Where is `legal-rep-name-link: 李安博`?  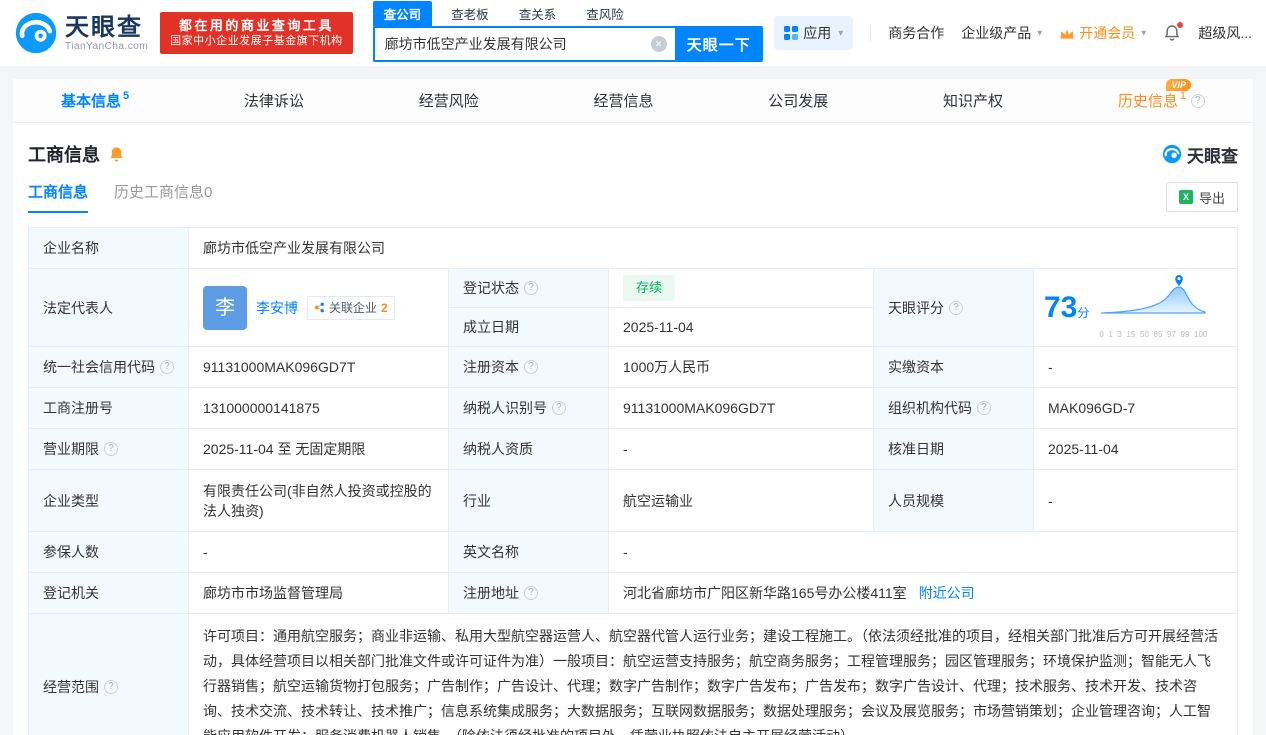
legal-rep-name-link: 李安博 is located at coordinates (277, 308).